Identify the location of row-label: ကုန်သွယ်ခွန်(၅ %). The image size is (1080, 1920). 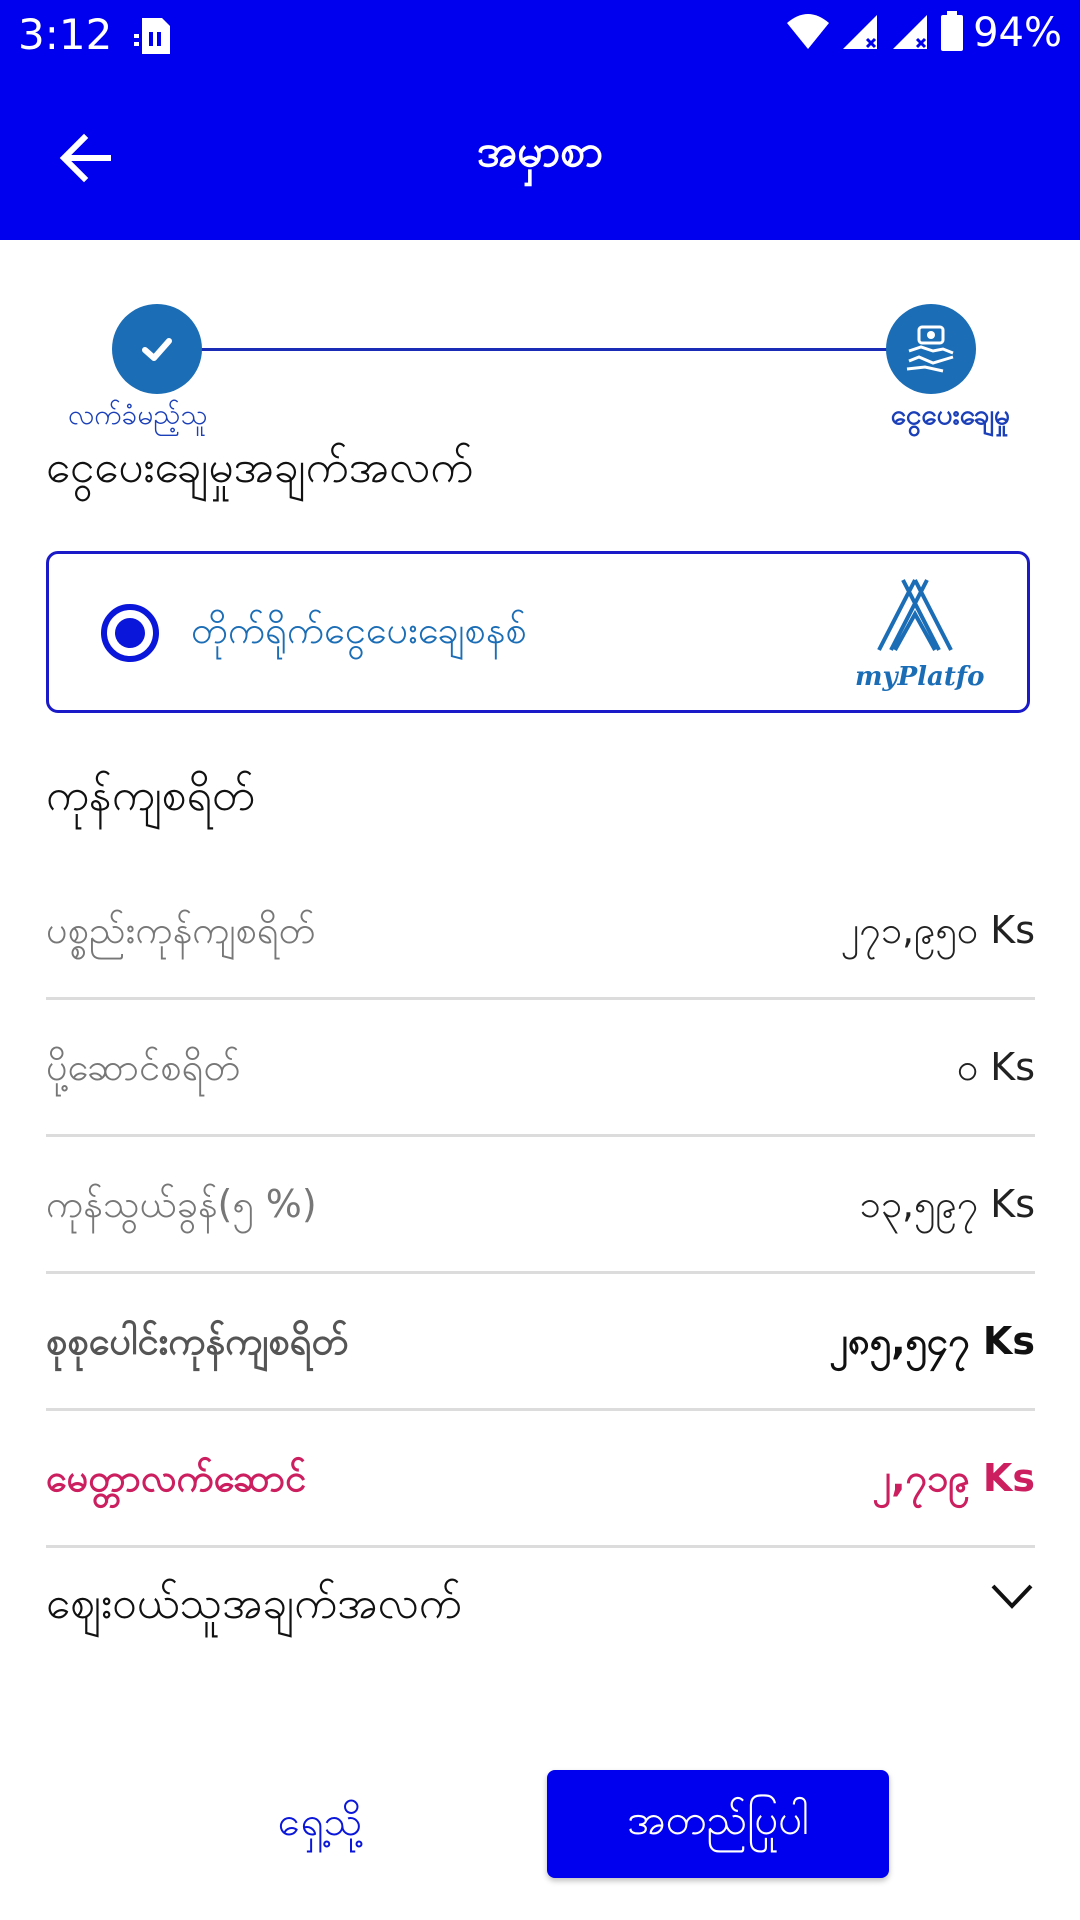
(181, 1204).